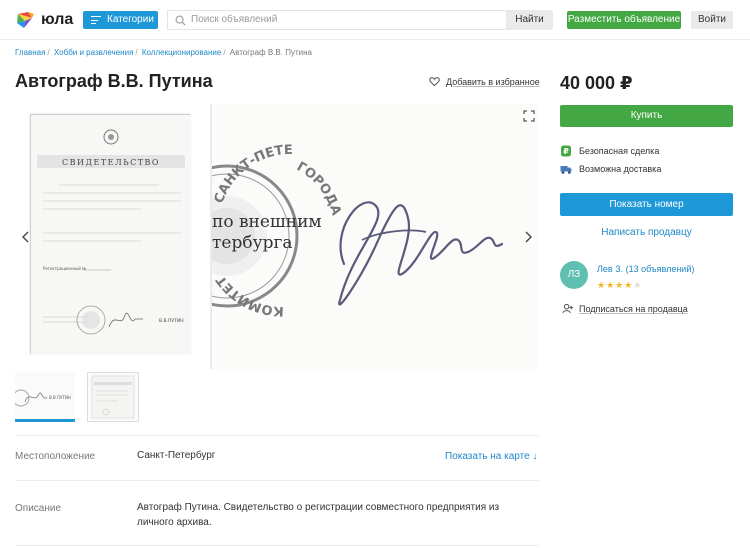 Image resolution: width=750 pixels, height=548 pixels. What do you see at coordinates (566, 170) in the screenshot?
I see `truck-icon` at bounding box center [566, 170].